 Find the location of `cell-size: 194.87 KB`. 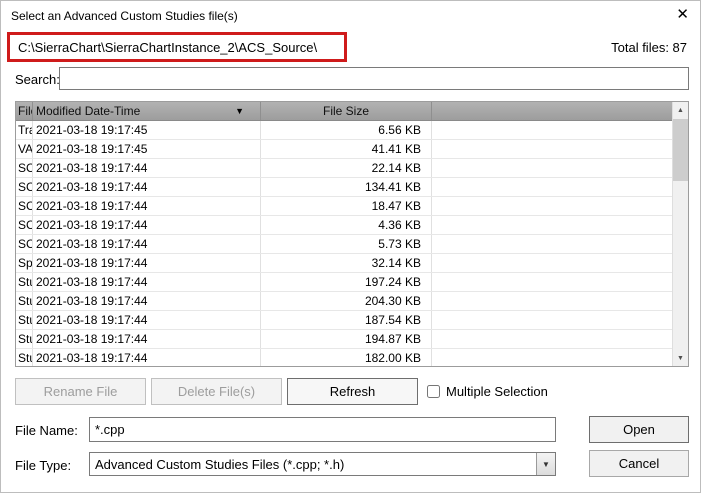

cell-size: 194.87 KB is located at coordinates (346, 339).